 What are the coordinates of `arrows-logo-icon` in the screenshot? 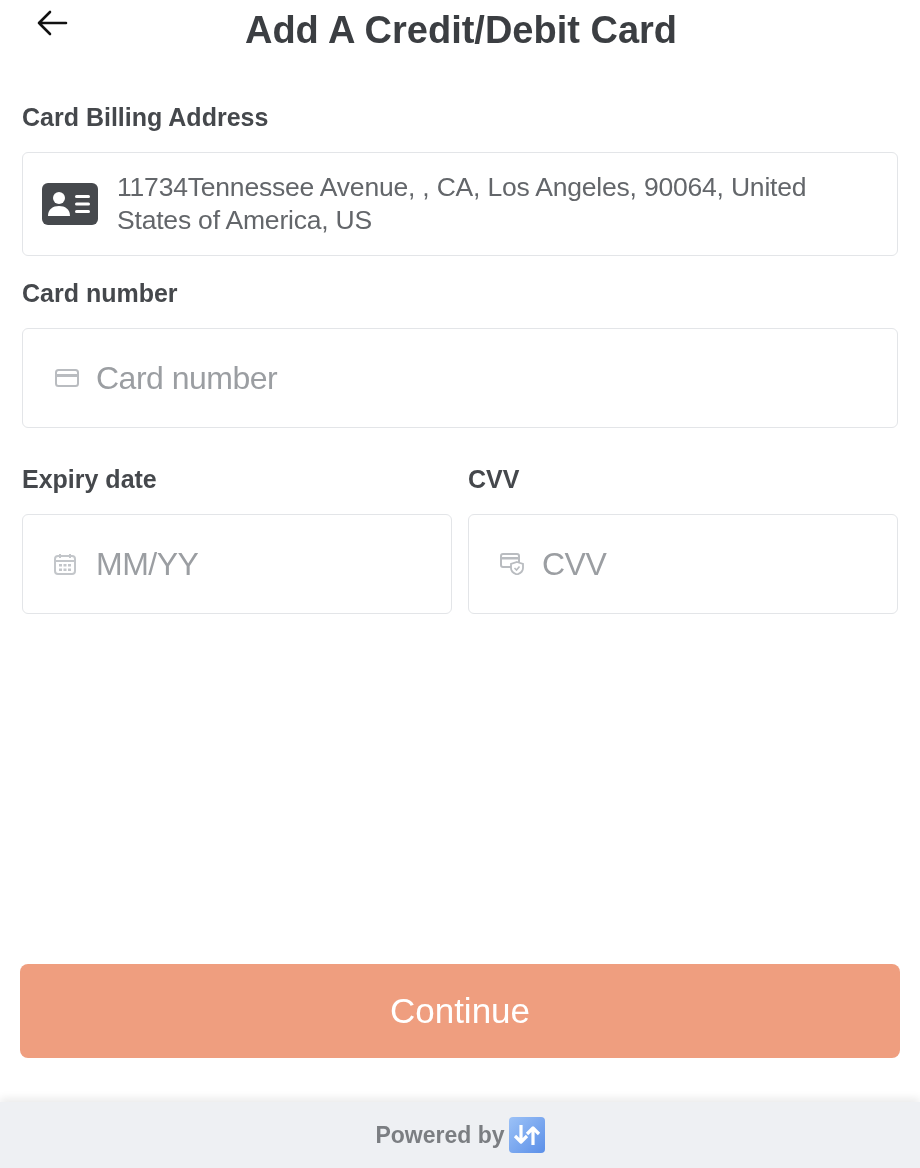 It's located at (526, 1135).